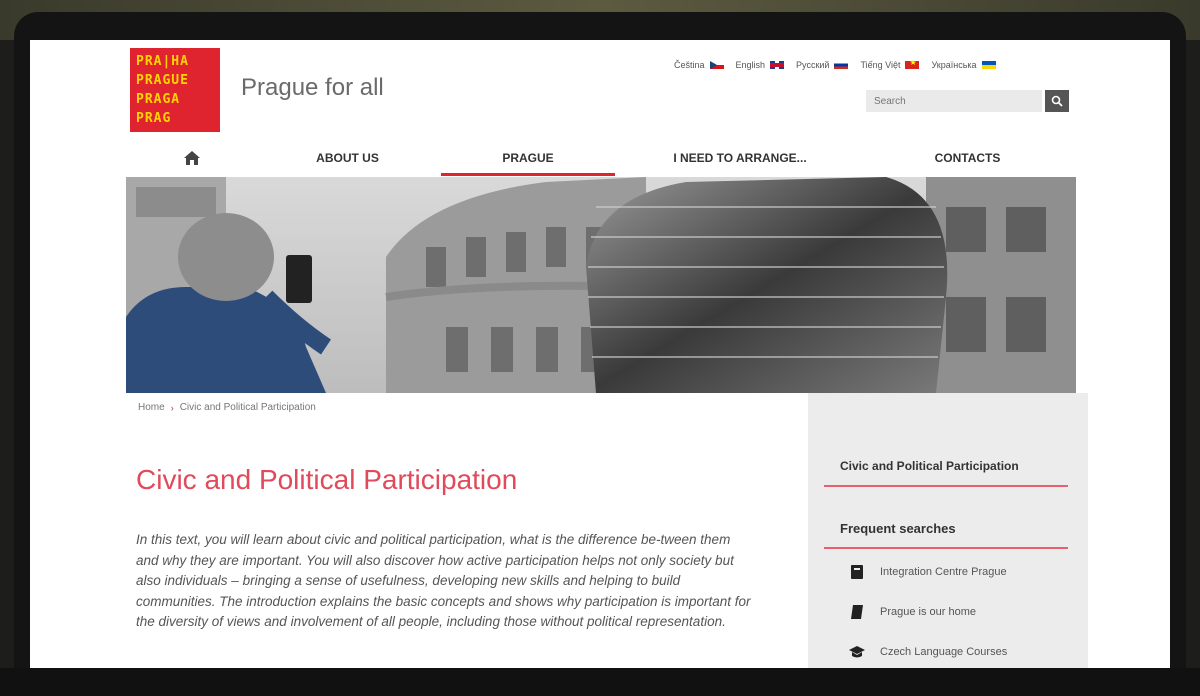  I want to click on ru-flag-icon, so click(841, 65).